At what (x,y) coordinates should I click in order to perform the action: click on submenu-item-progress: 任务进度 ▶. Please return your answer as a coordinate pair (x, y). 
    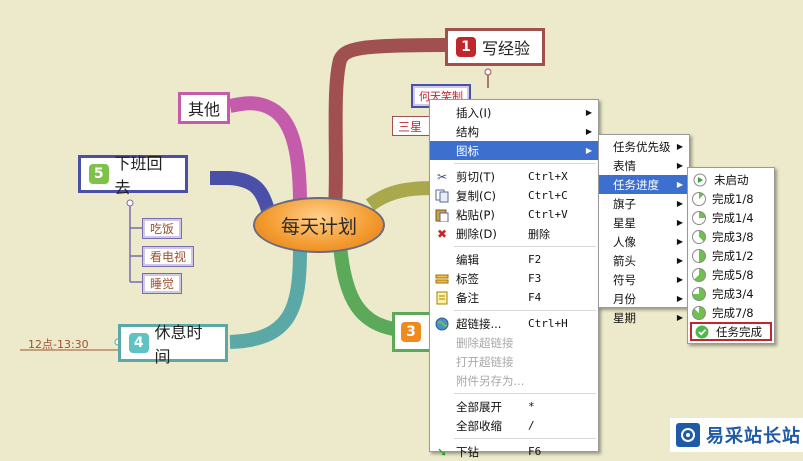
    Looking at the image, I should click on (644, 184).